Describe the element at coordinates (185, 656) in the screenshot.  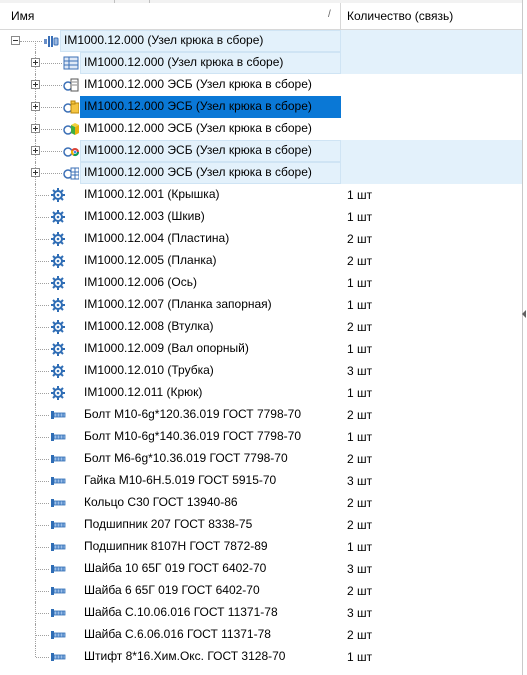
I see `tree-row-label: Штифт 8*16.Хим.Окс. ГОСТ 3128-70` at that location.